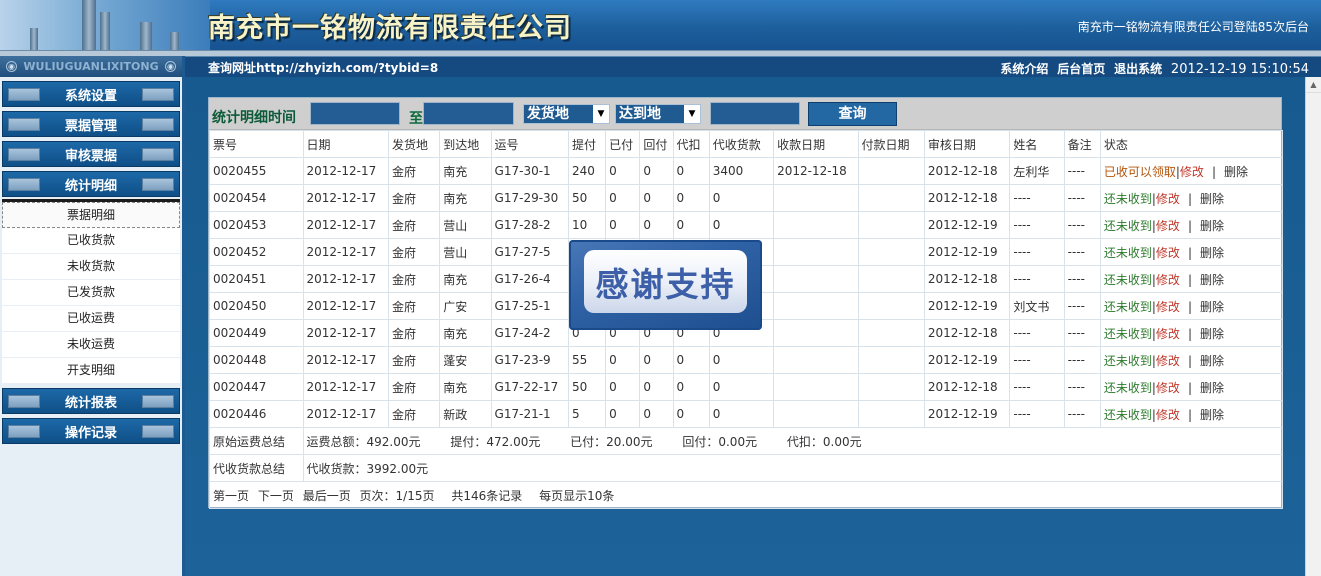  What do you see at coordinates (623, 225) in the screenshot?
I see `cell-paid: 0` at bounding box center [623, 225].